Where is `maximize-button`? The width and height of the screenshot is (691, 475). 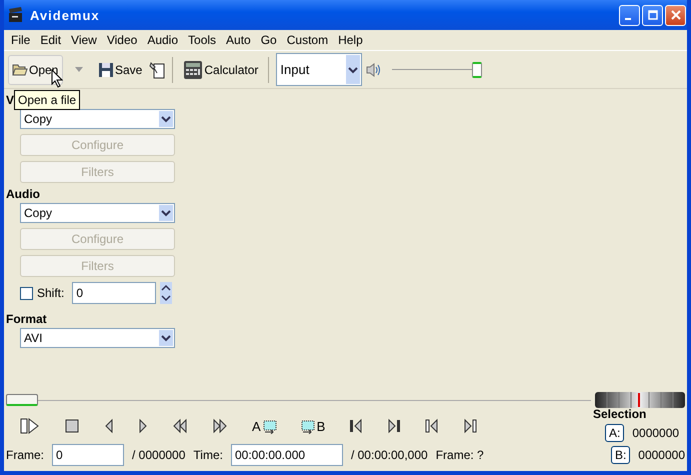
maximize-button is located at coordinates (652, 15).